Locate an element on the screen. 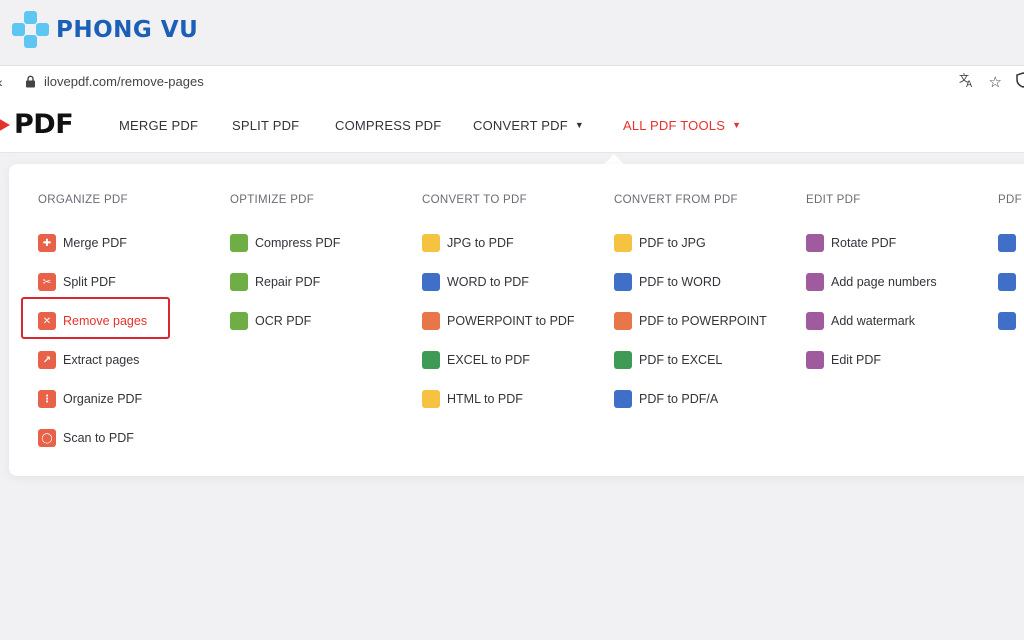 Image resolution: width=1024 pixels, height=640 pixels. menu-tool-item: PDF to PDF/A is located at coordinates (666, 399).